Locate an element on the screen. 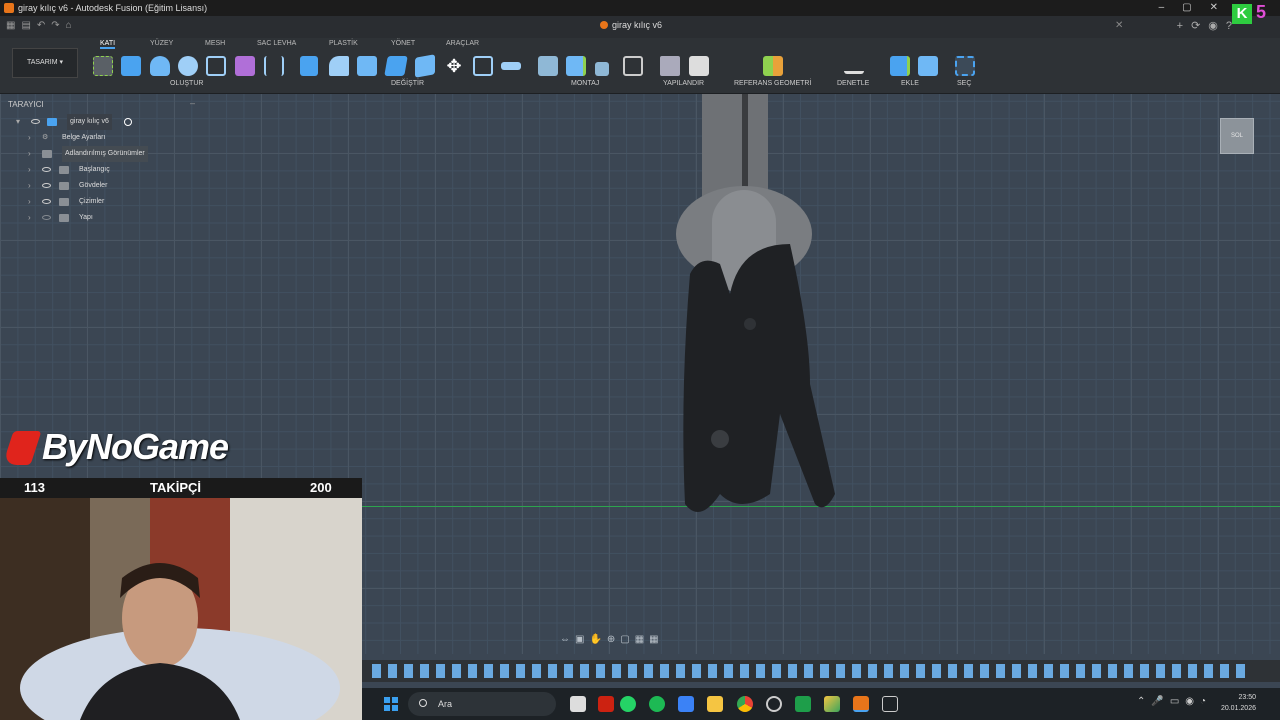  tab-mesh: MESH is located at coordinates (215, 43).